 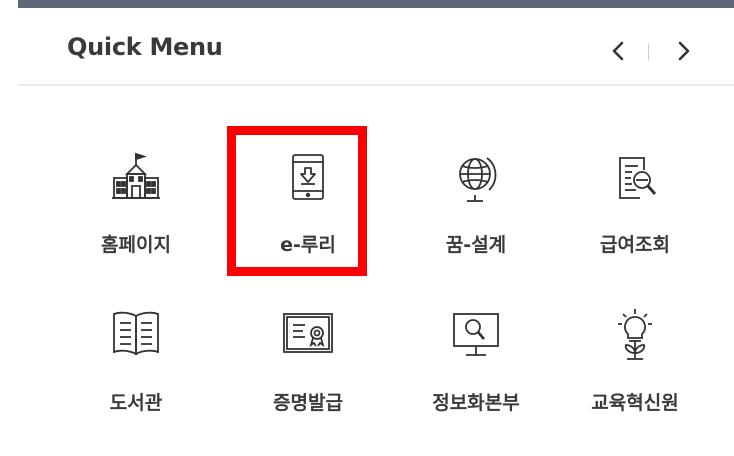 I want to click on certificate-icon, so click(x=308, y=333).